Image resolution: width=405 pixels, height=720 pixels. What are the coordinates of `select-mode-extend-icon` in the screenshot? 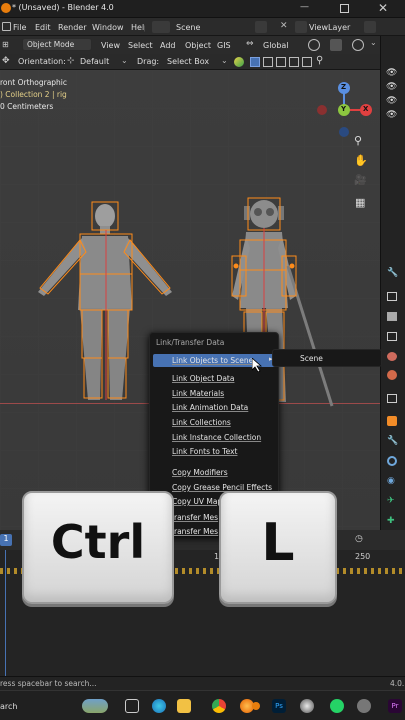 It's located at (268, 62).